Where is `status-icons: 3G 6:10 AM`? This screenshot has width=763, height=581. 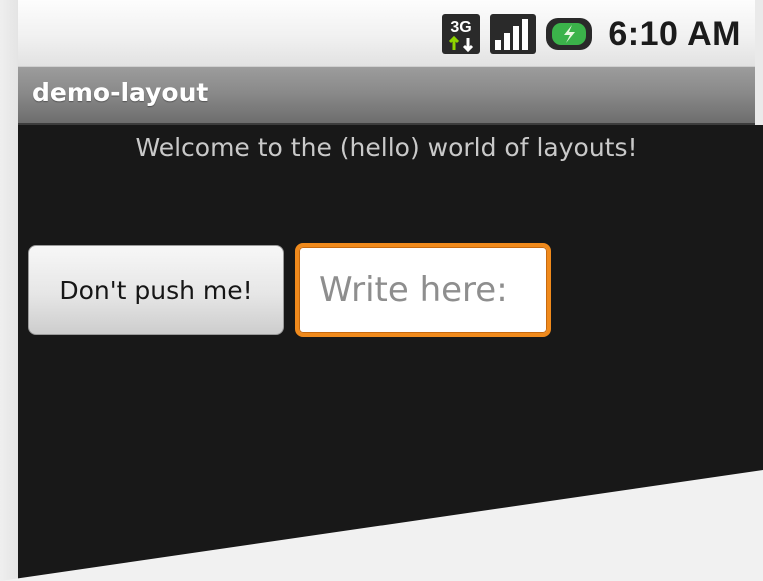 status-icons: 3G 6:10 AM is located at coordinates (591, 34).